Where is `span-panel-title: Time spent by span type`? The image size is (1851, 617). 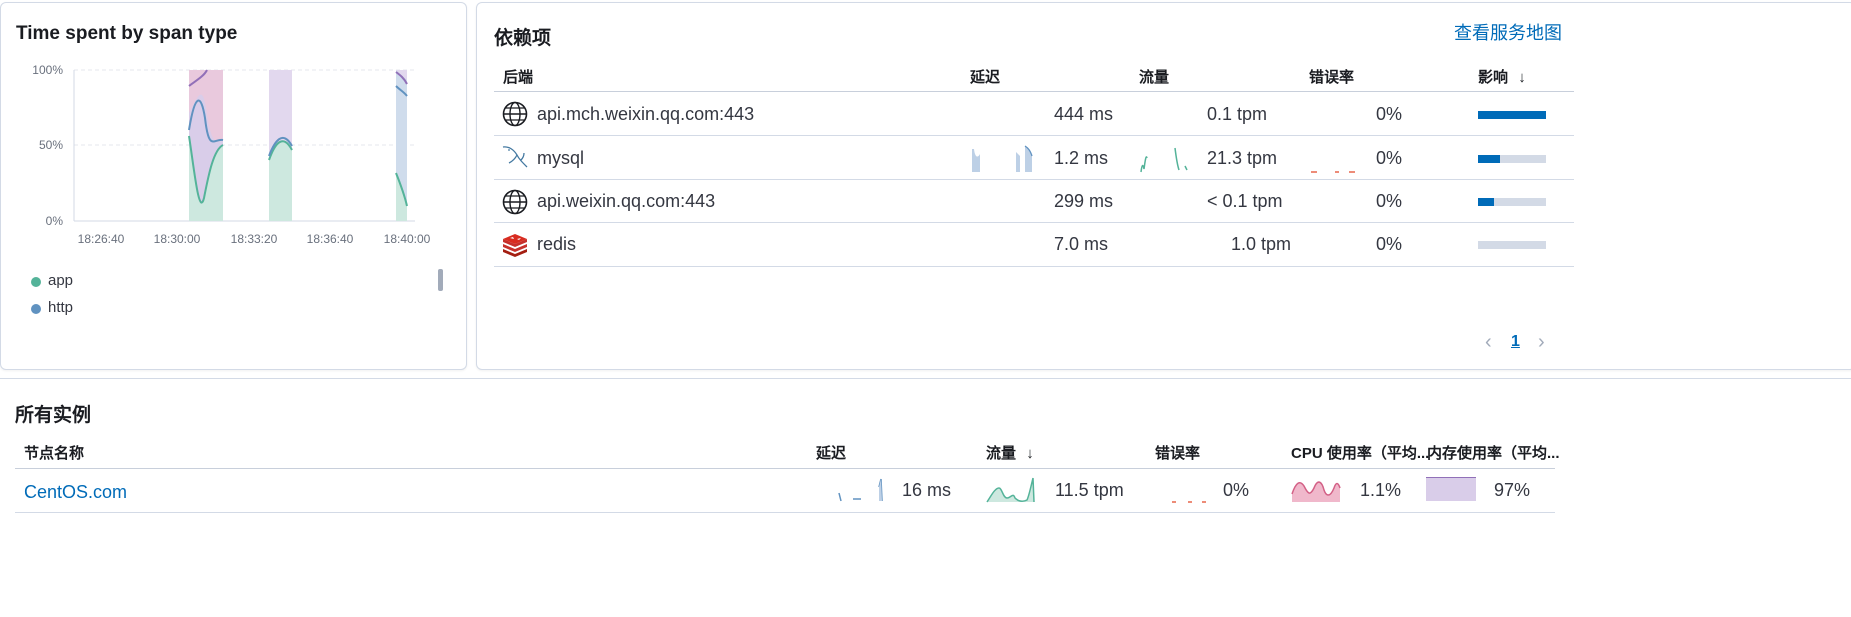
span-panel-title: Time spent by span type is located at coordinates (127, 33).